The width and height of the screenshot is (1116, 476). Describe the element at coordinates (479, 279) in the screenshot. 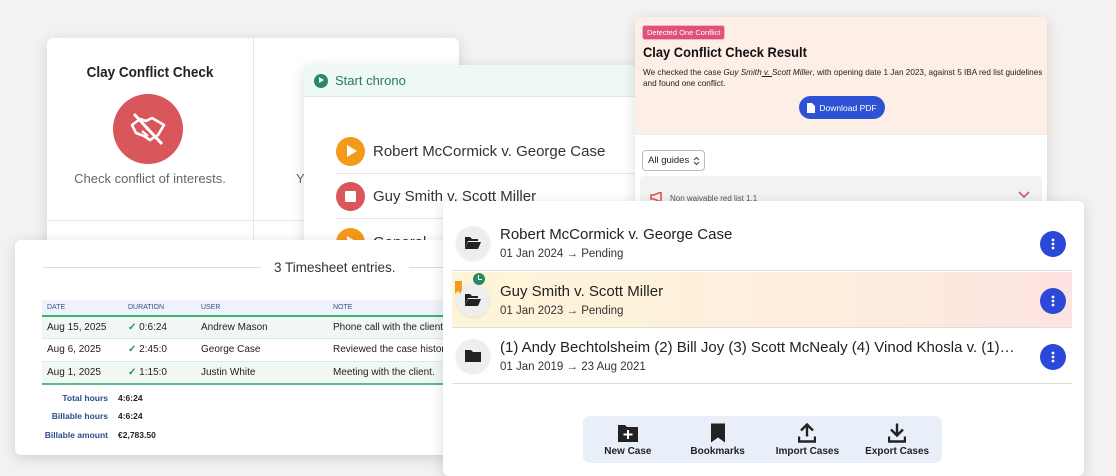

I see `clock-icon` at that location.